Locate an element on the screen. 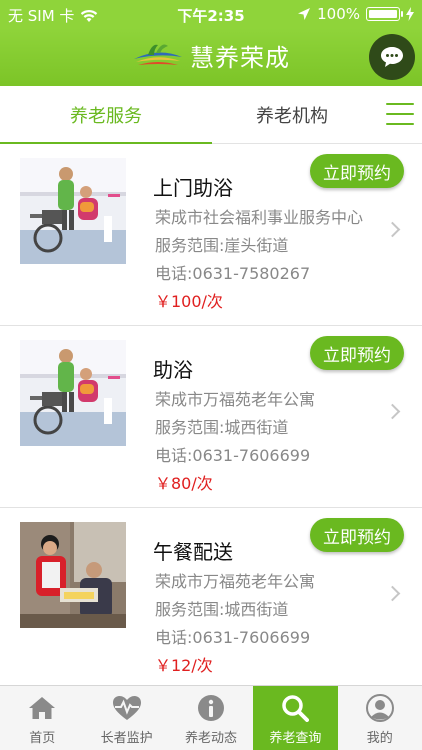  nav-label: 我的 is located at coordinates (379, 738).